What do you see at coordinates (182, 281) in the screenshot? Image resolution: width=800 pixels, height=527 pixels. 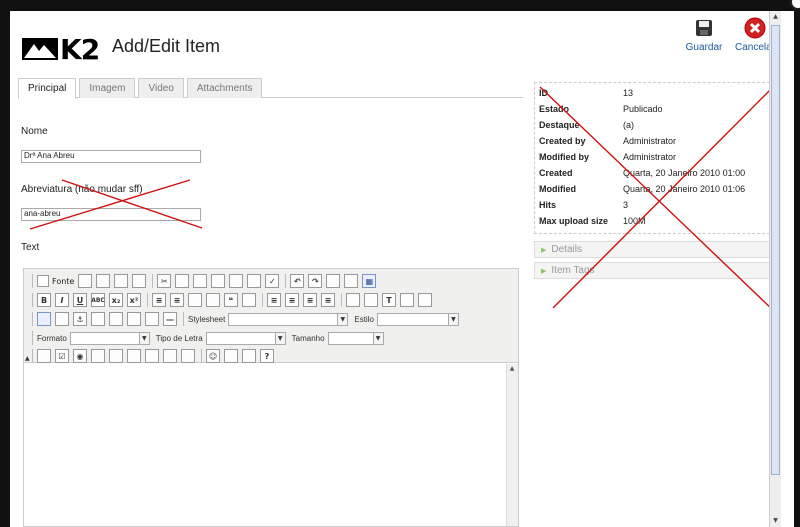 I see `copy-icon` at bounding box center [182, 281].